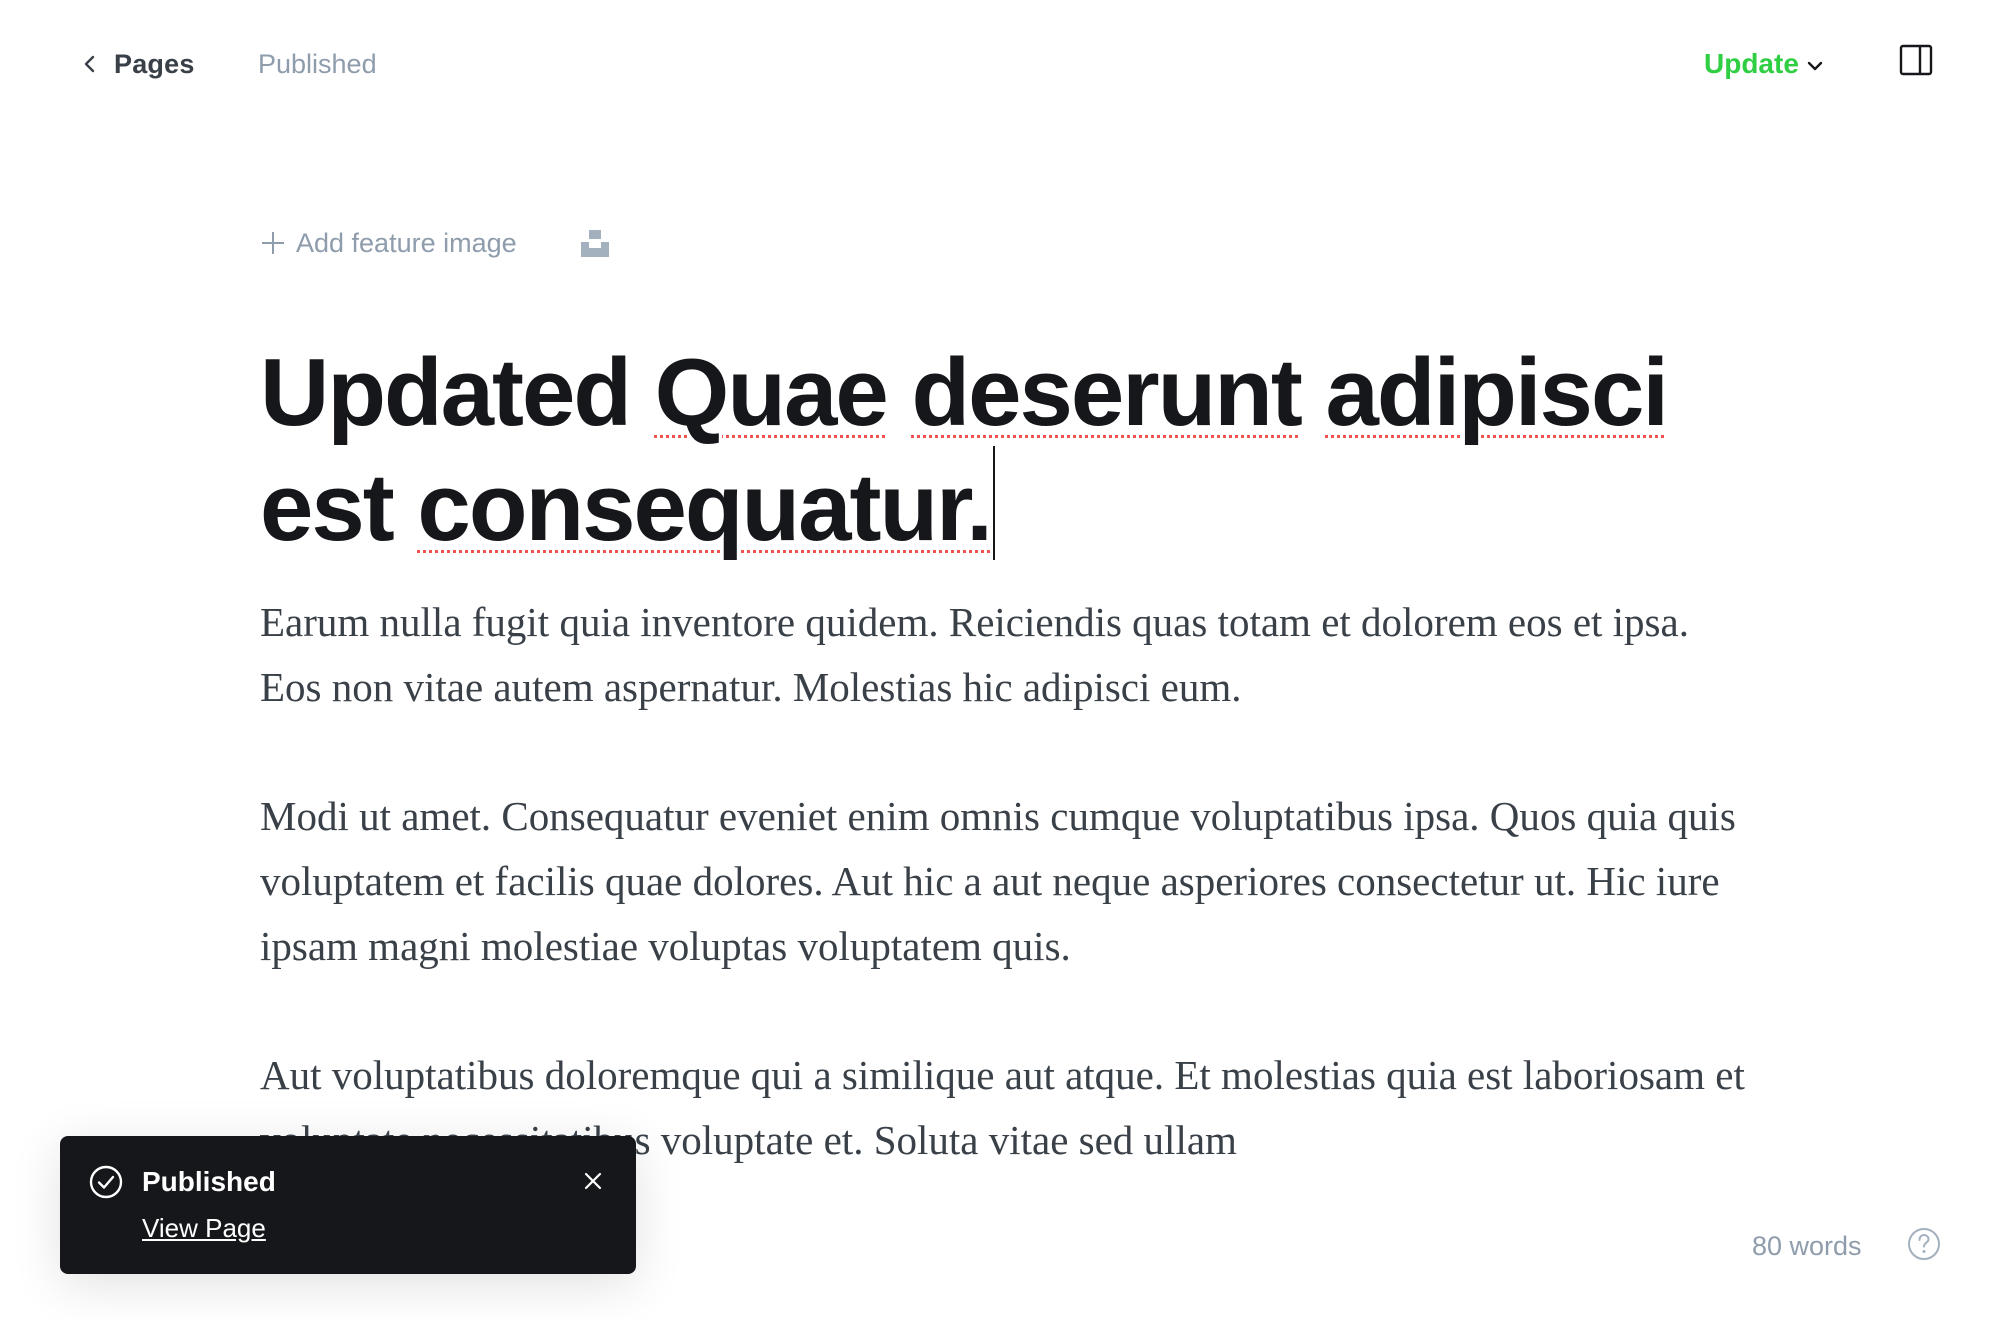  I want to click on back-to-pages-link: Pages, so click(137, 64).